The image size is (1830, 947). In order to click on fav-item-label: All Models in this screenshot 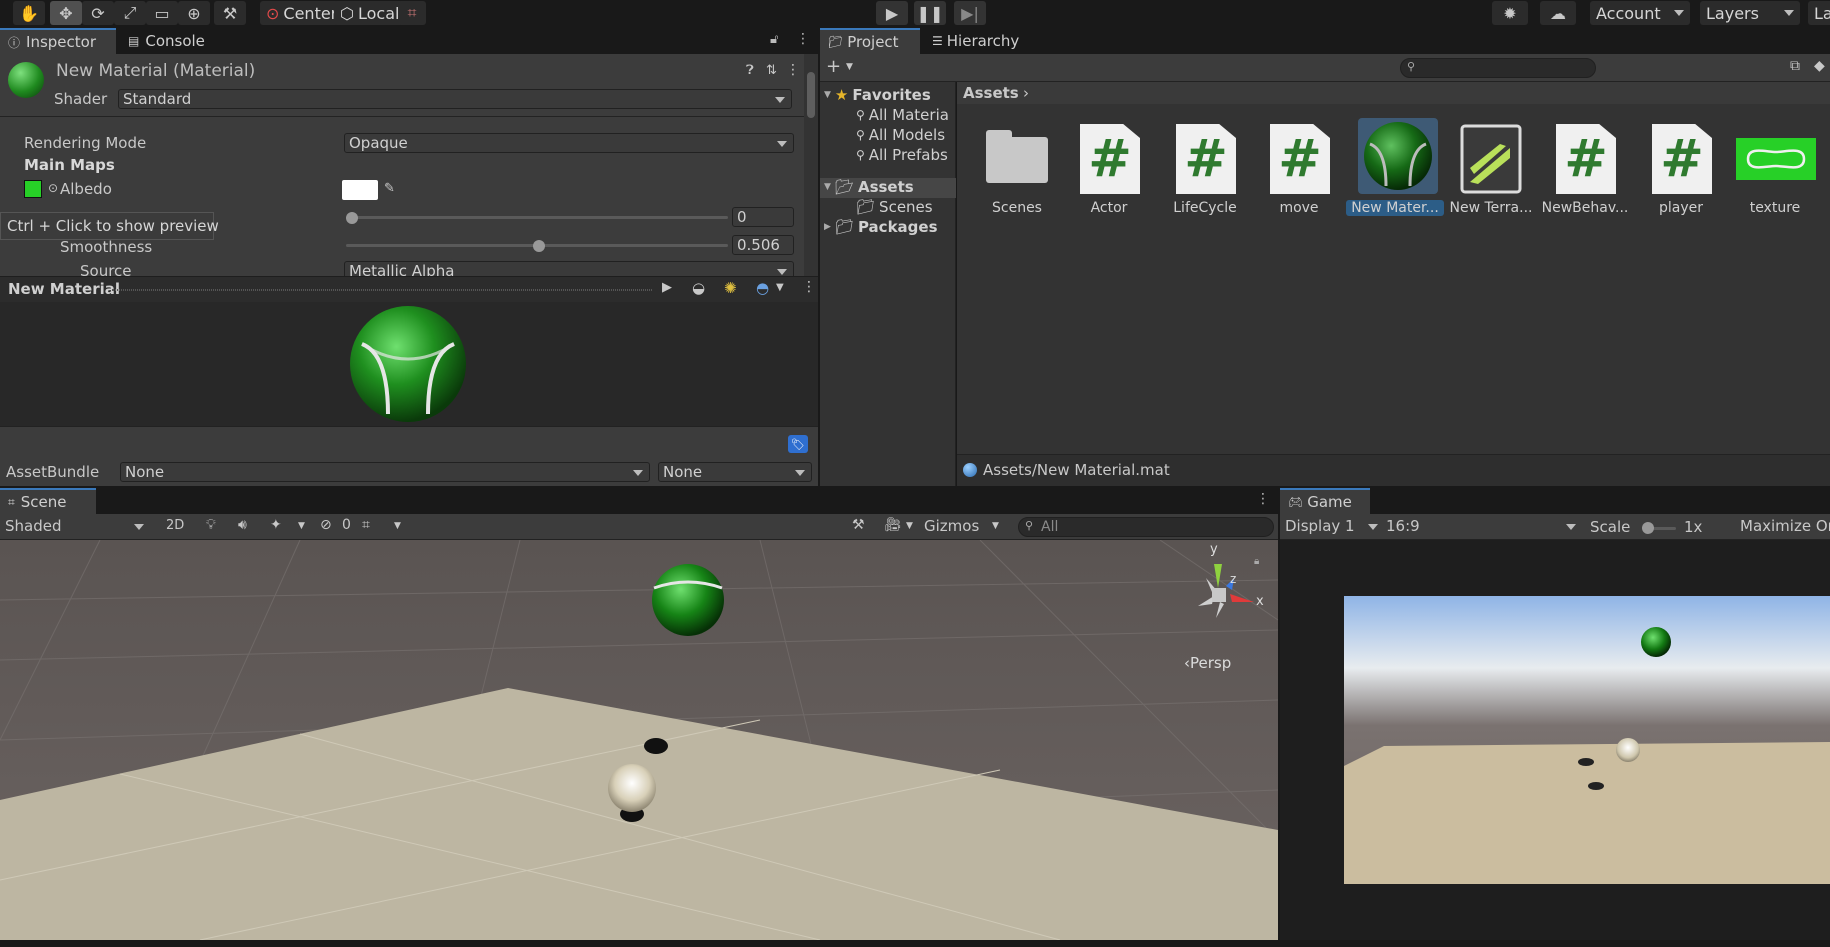, I will do `click(907, 135)`.